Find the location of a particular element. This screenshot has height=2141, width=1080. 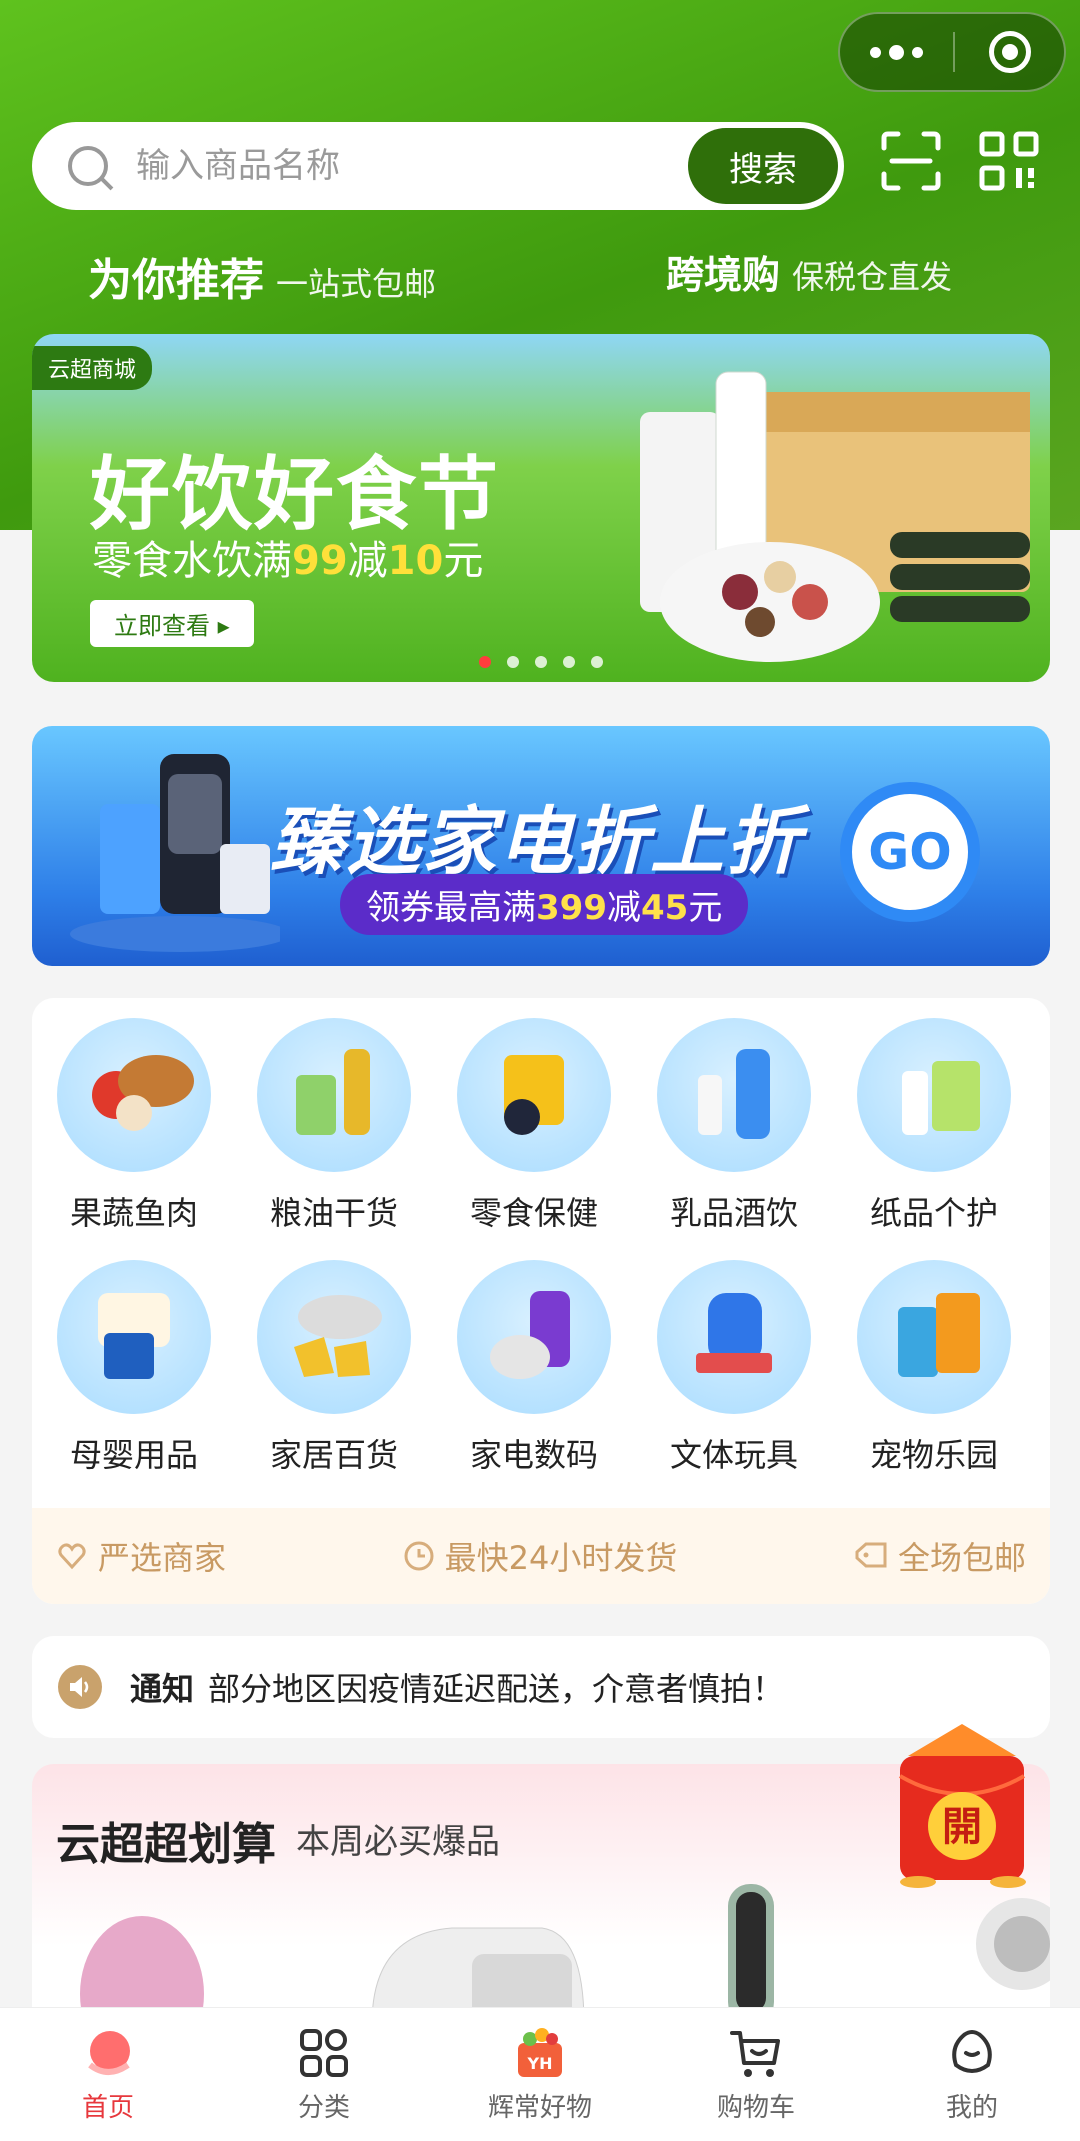

category-item: 零食保健 is located at coordinates (534, 1126).